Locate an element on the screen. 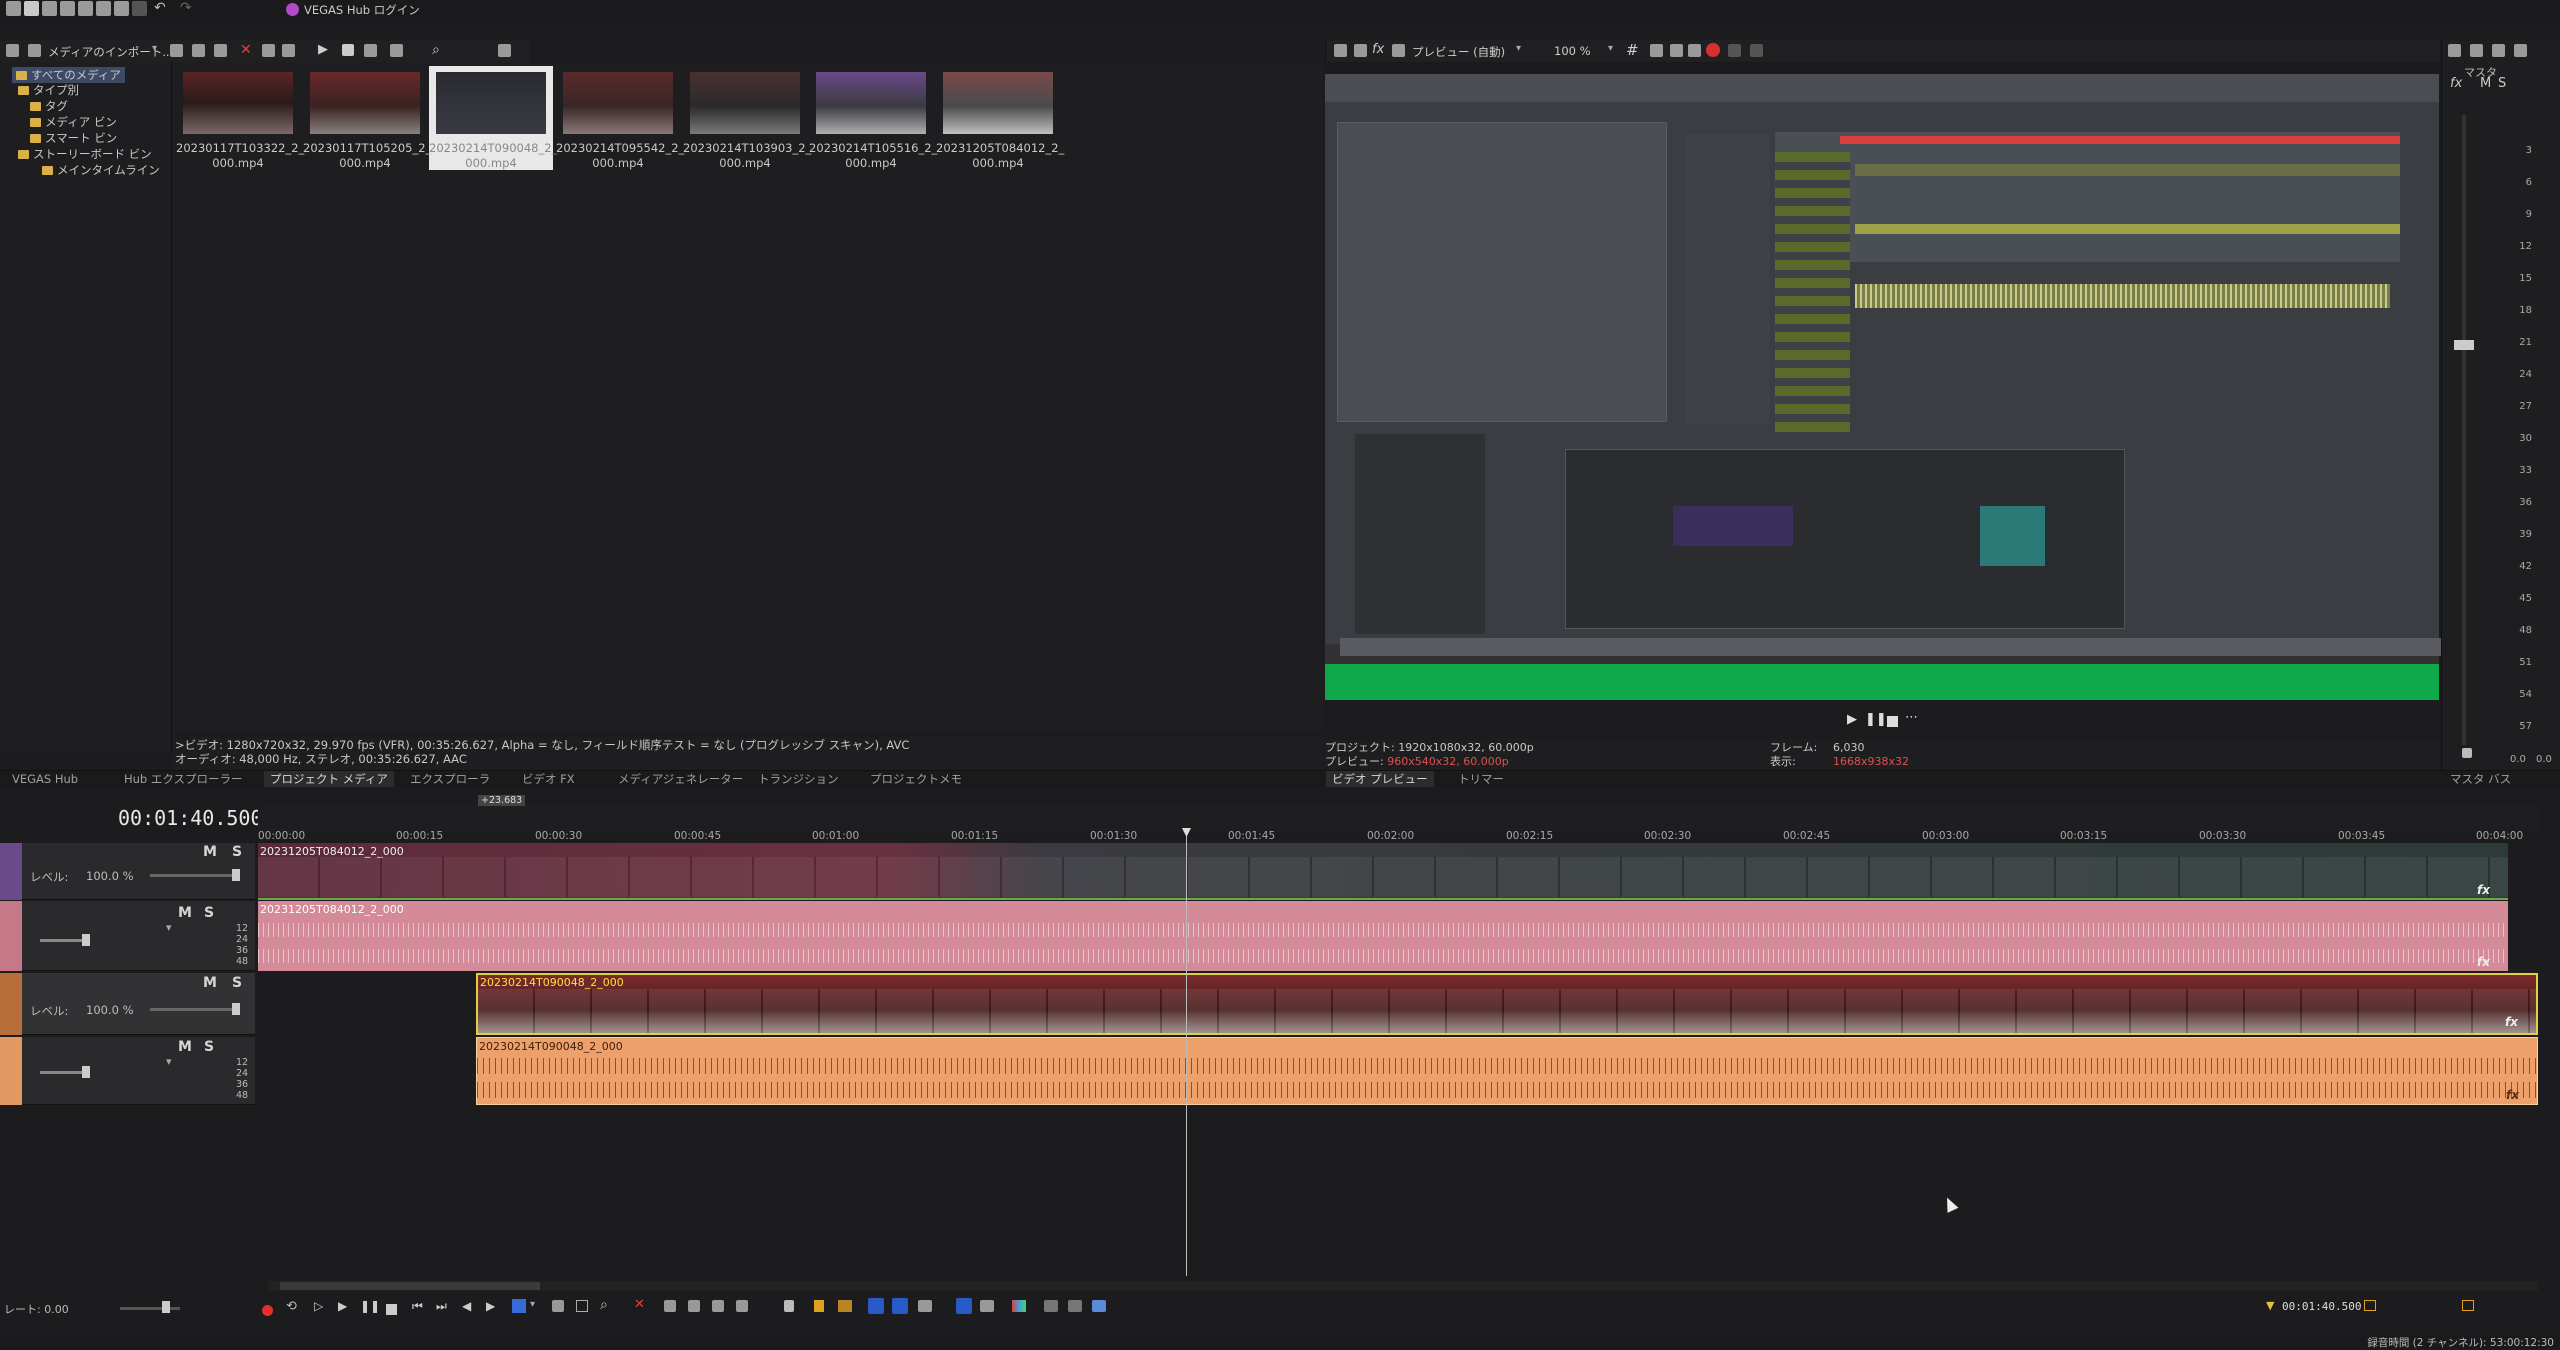 This screenshot has height=1350, width=2560. ripple-mode-icon is located at coordinates (925, 1306).